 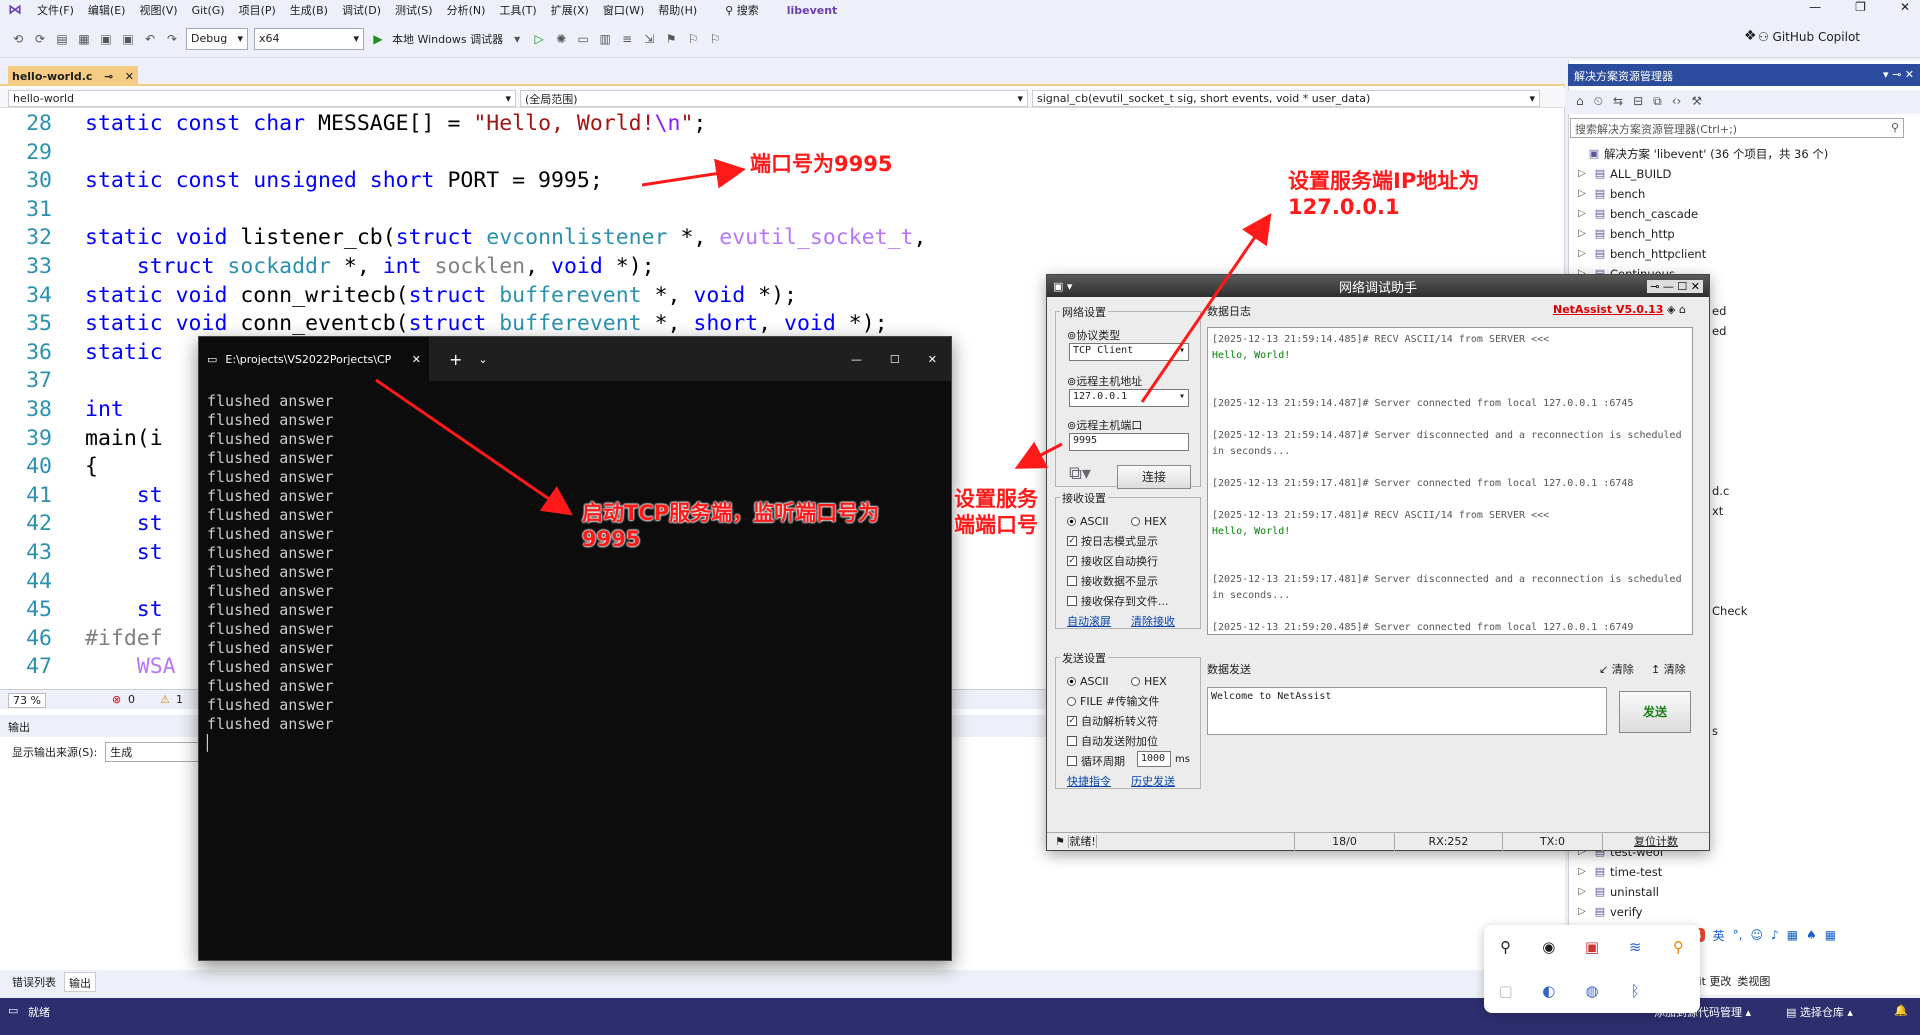 What do you see at coordinates (693, 173) in the screenshot?
I see `arrow-port` at bounding box center [693, 173].